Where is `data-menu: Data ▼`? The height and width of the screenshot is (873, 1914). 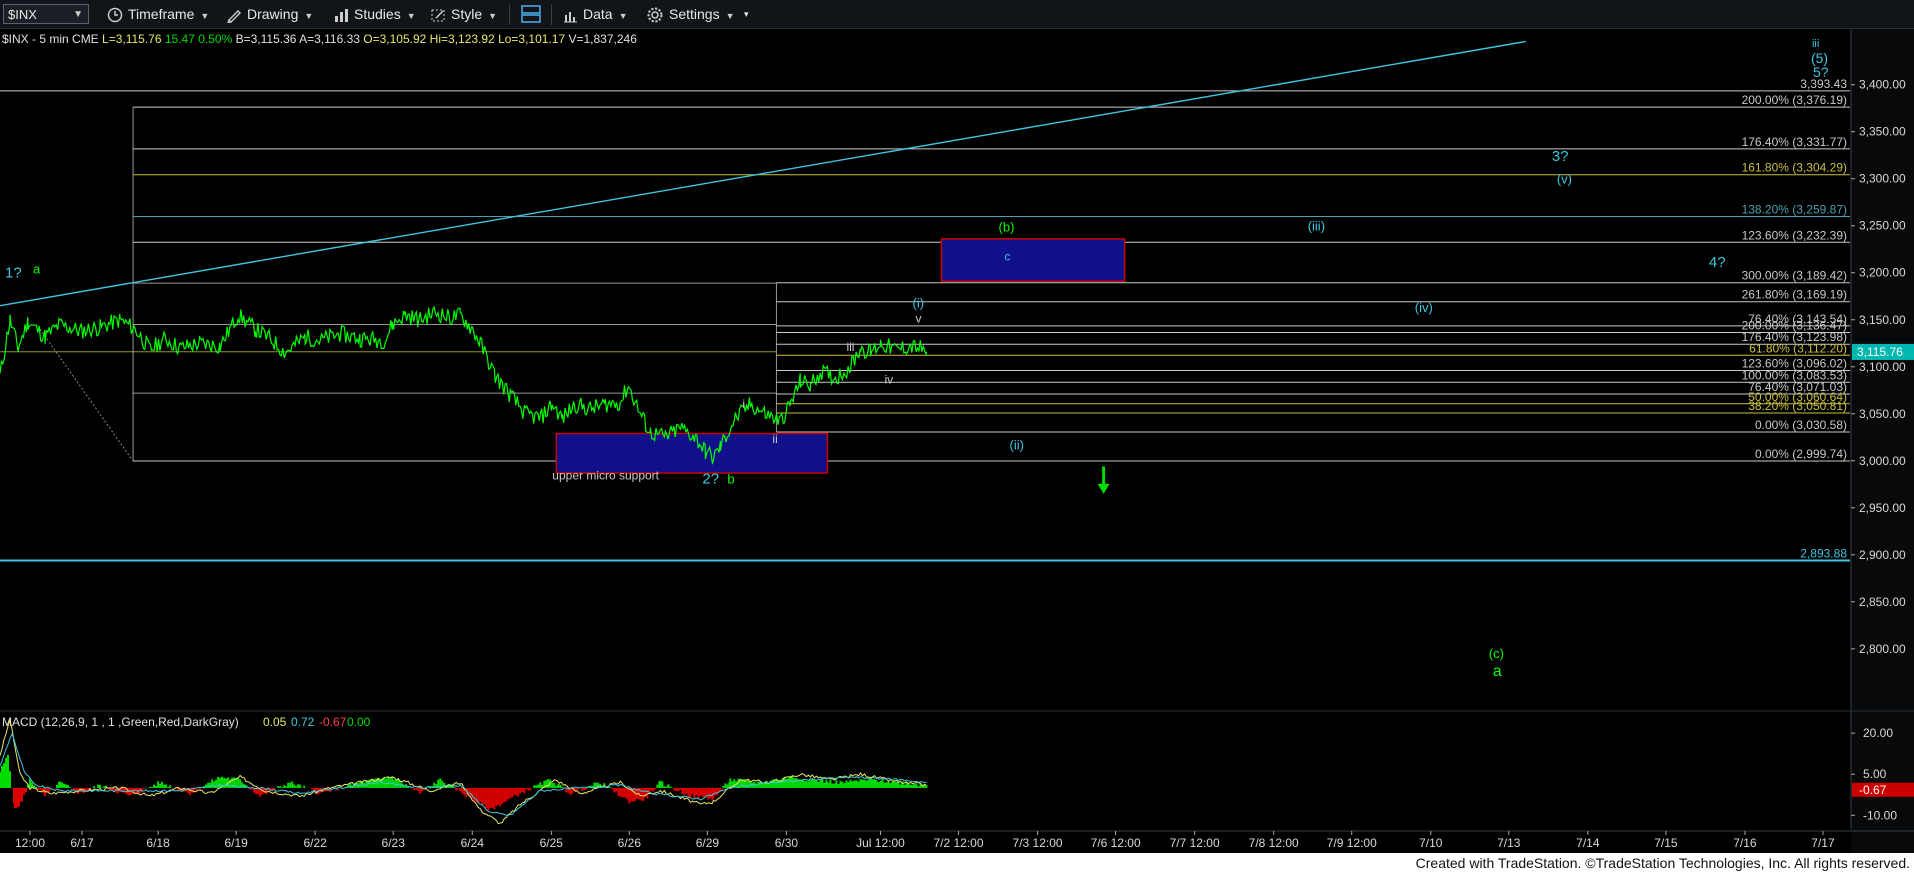 data-menu: Data ▼ is located at coordinates (595, 14).